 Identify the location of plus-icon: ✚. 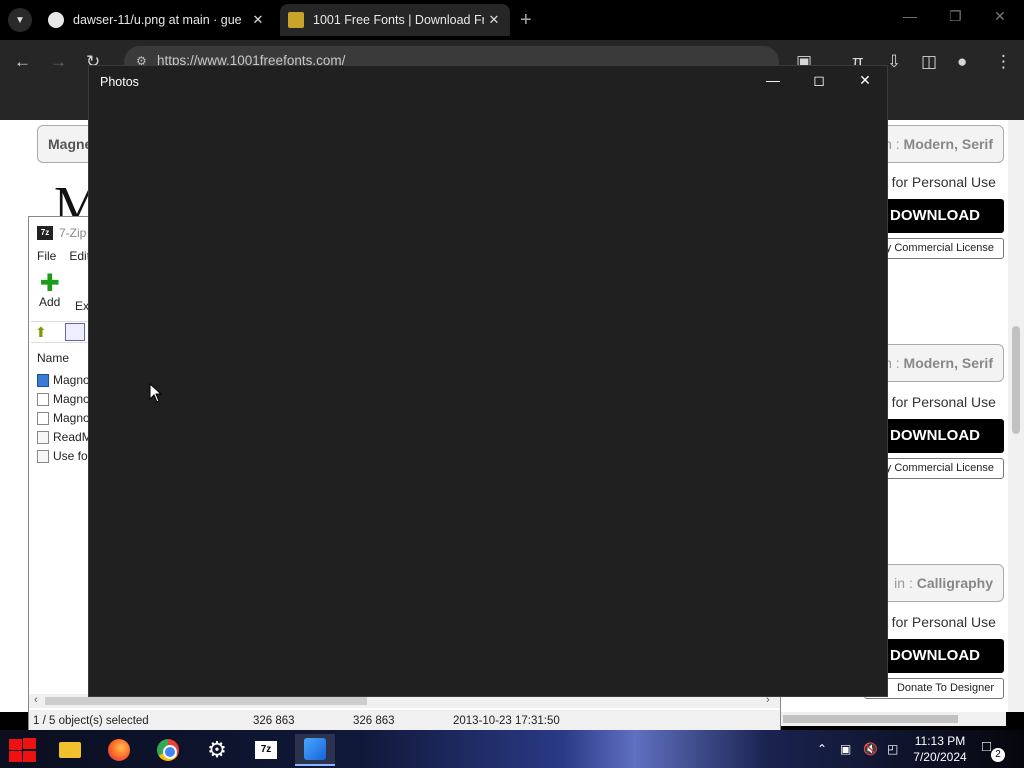
(49, 283).